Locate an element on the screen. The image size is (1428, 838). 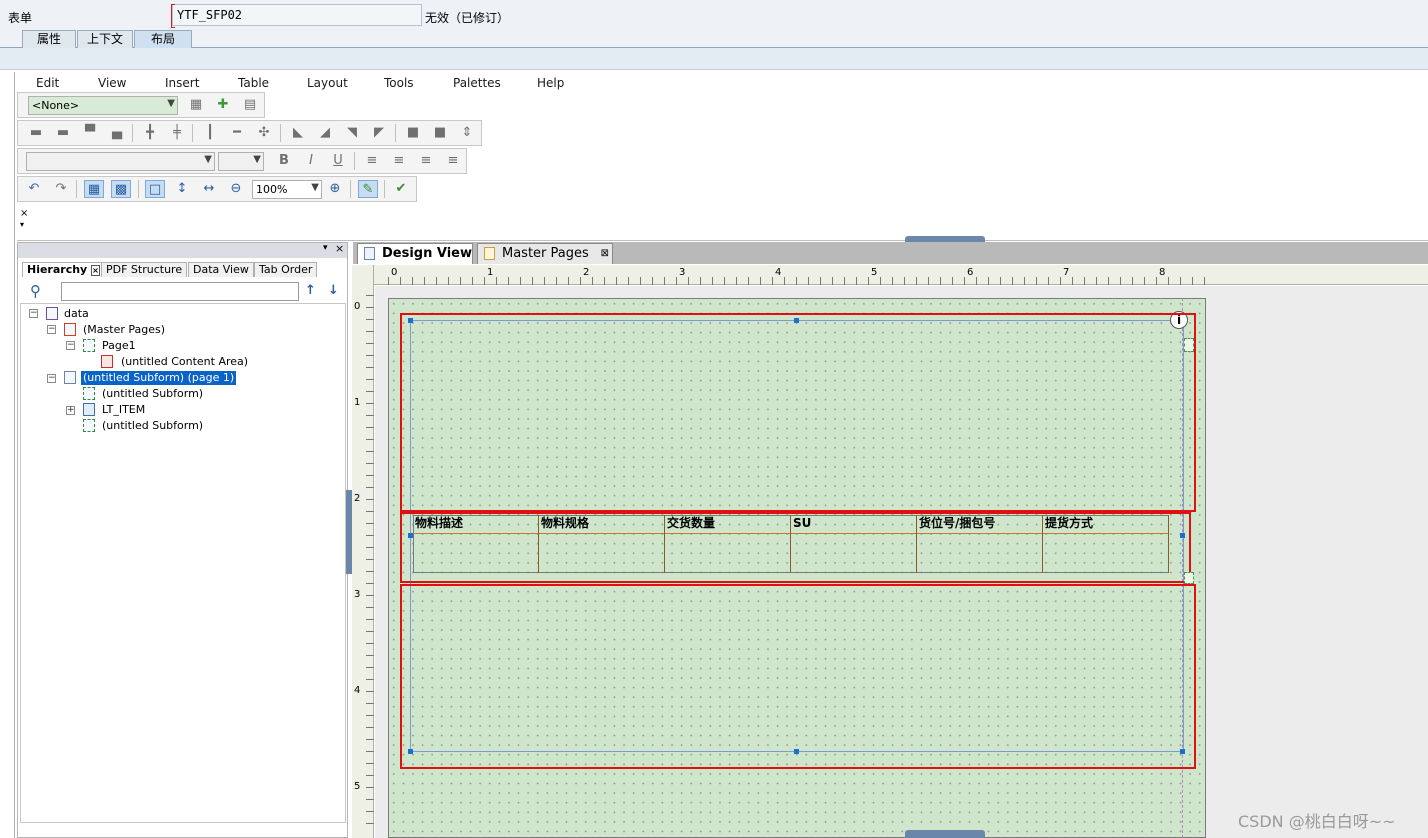
toolbar-view: ↶ ↷ ▦ ▩ □ ↕ ↔ ⊖ 100% ▼ ⊕ ✎ ✔ is located at coordinates (217, 189).